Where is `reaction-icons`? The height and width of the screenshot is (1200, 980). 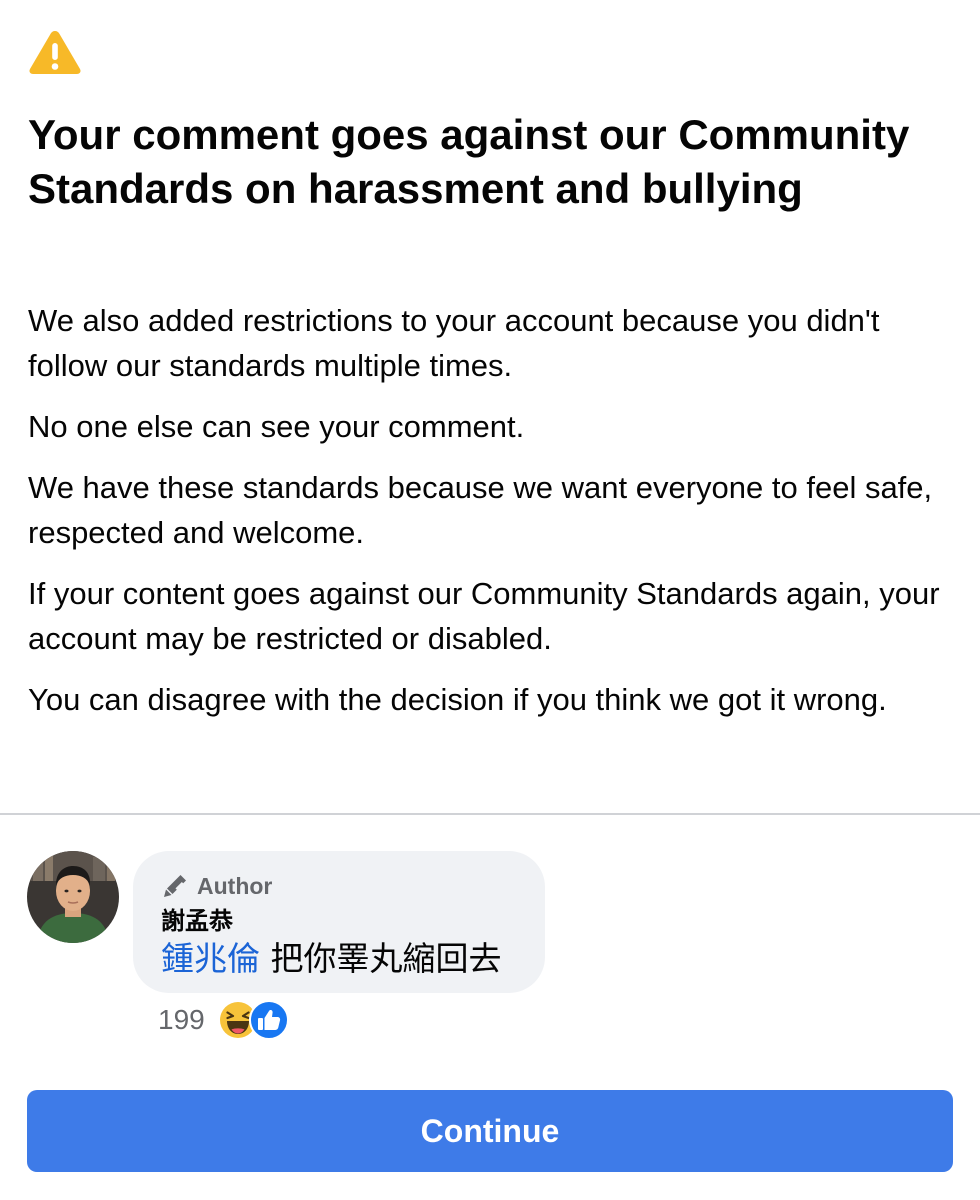
reaction-icons is located at coordinates (258, 1020).